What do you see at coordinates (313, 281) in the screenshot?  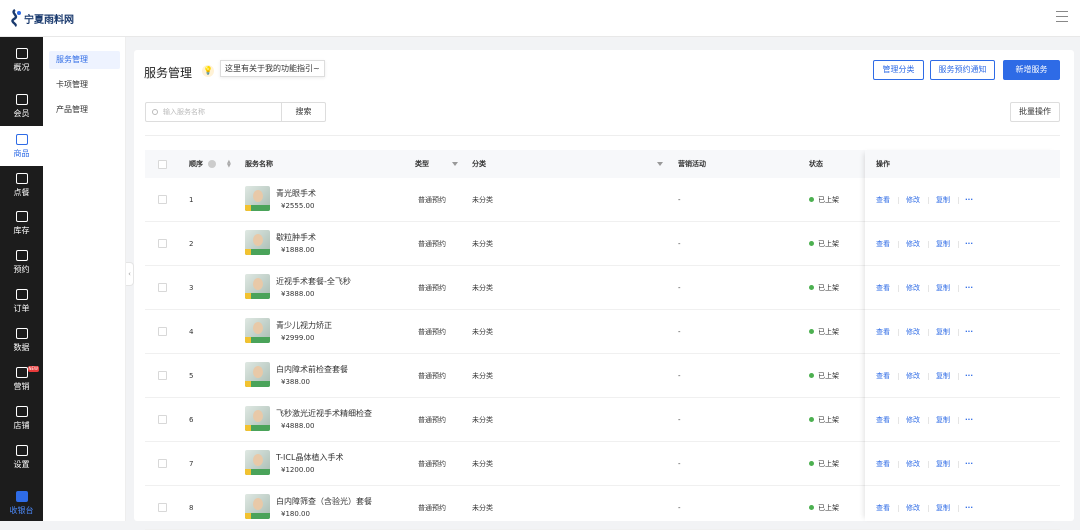 I see `service-name: 近视手术套餐-全飞秒` at bounding box center [313, 281].